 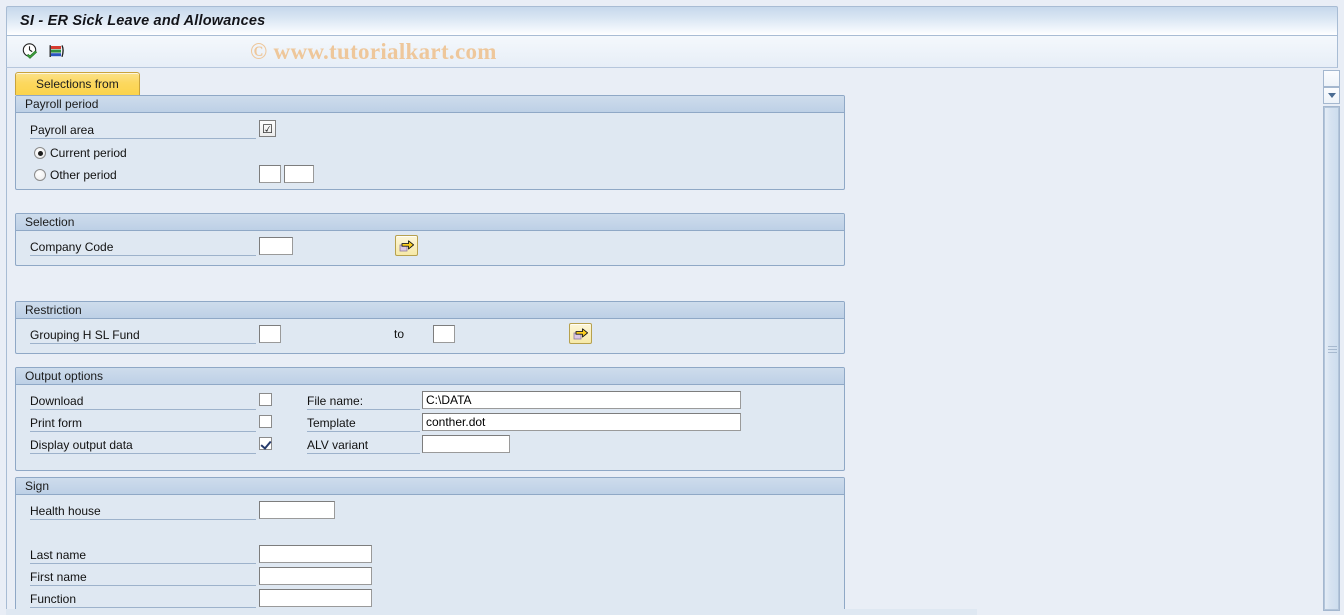 I want to click on download-checkbox, so click(x=265, y=399).